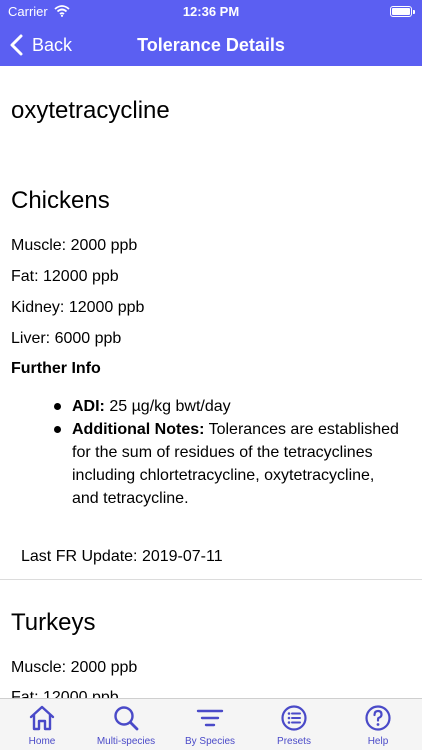 This screenshot has height=751, width=422. I want to click on note-text: 25 µg/kg bwt/day, so click(167, 406).